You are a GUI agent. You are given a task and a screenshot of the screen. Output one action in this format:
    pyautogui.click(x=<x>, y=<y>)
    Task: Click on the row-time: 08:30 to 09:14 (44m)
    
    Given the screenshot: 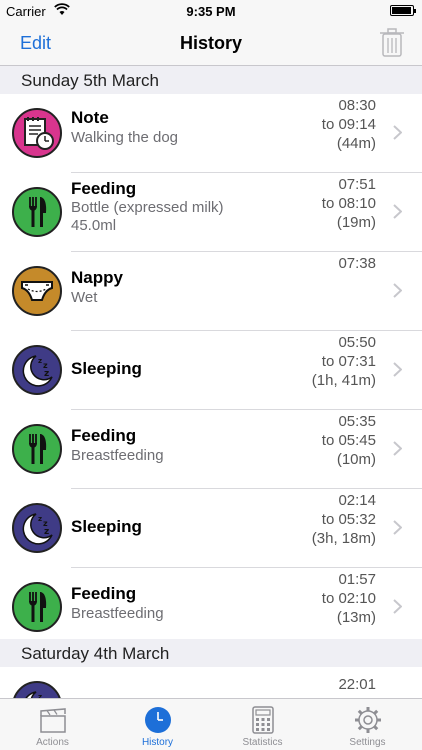 What is the action you would take?
    pyautogui.click(x=349, y=124)
    